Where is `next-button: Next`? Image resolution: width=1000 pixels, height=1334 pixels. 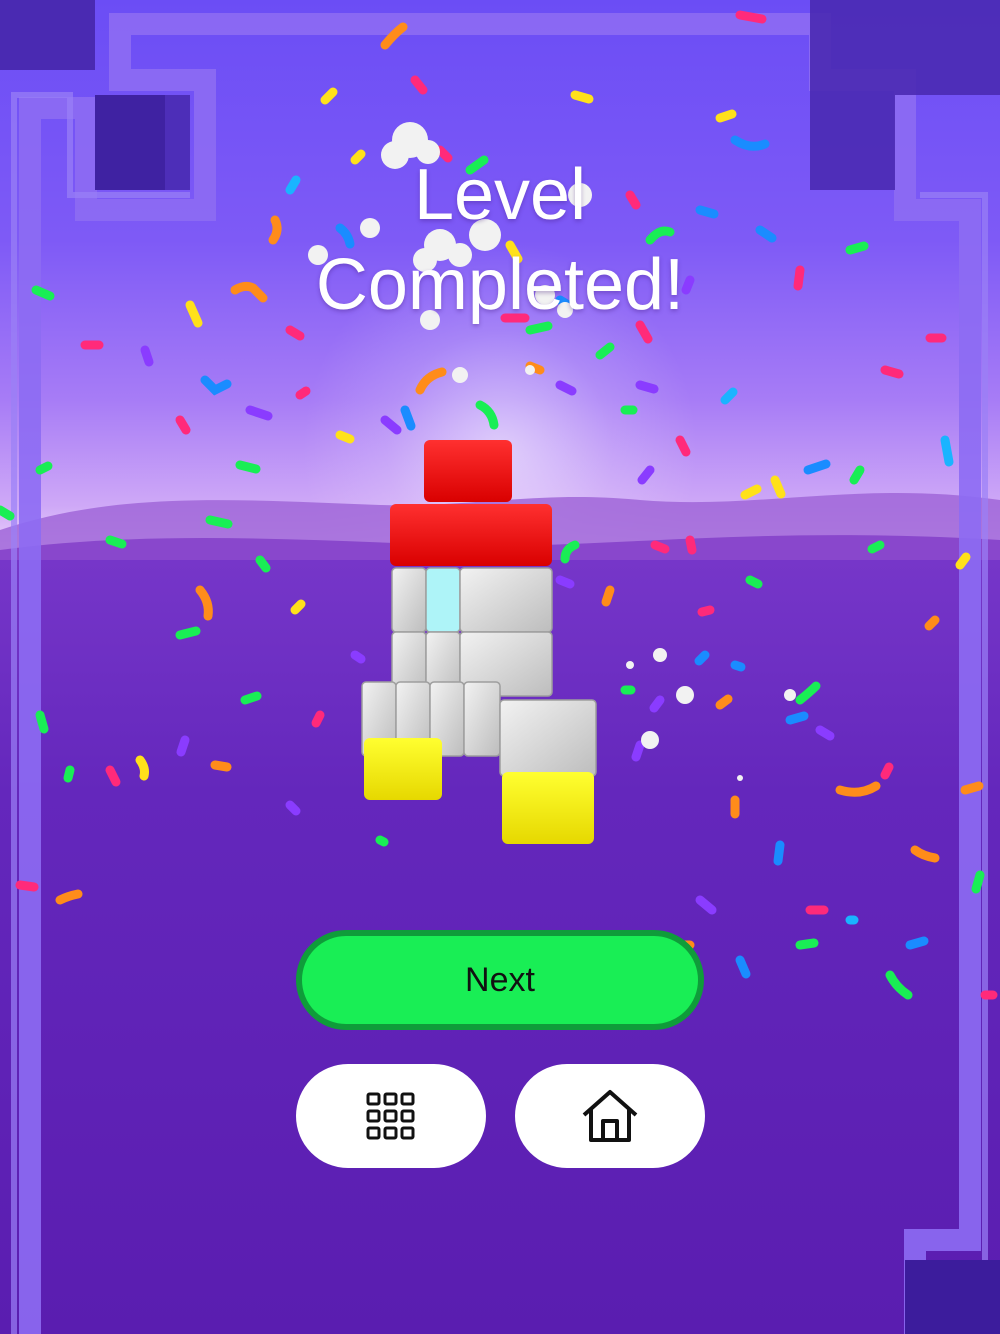 next-button: Next is located at coordinates (500, 980).